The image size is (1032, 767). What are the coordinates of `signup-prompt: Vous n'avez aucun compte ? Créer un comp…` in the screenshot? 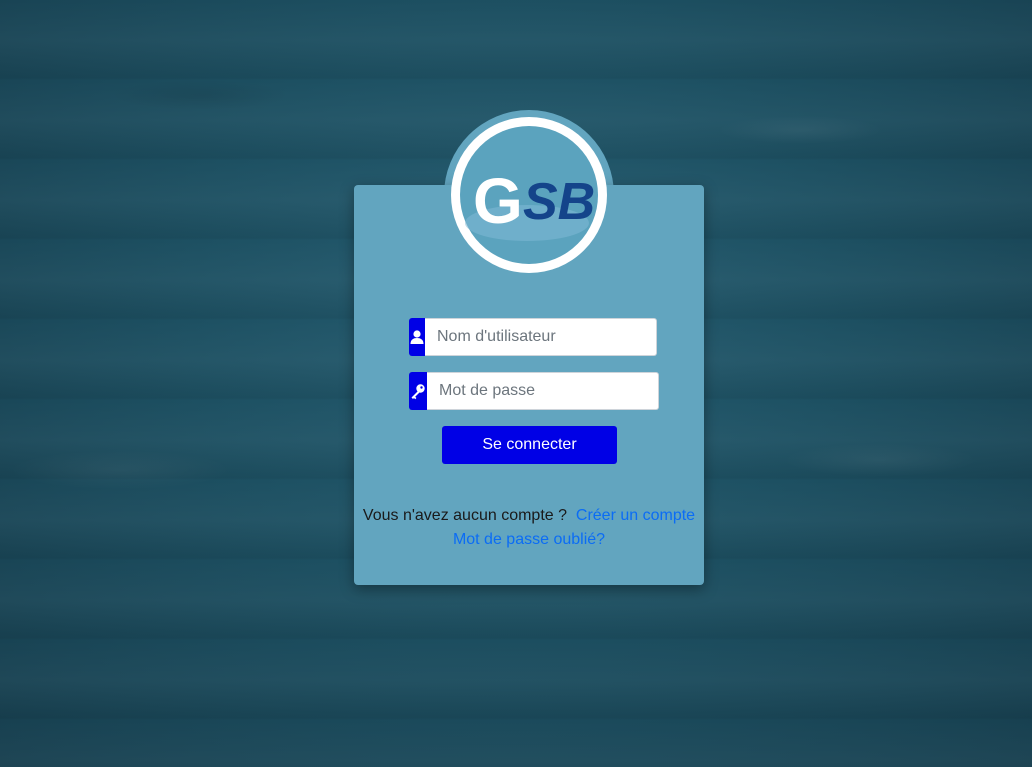 It's located at (529, 516).